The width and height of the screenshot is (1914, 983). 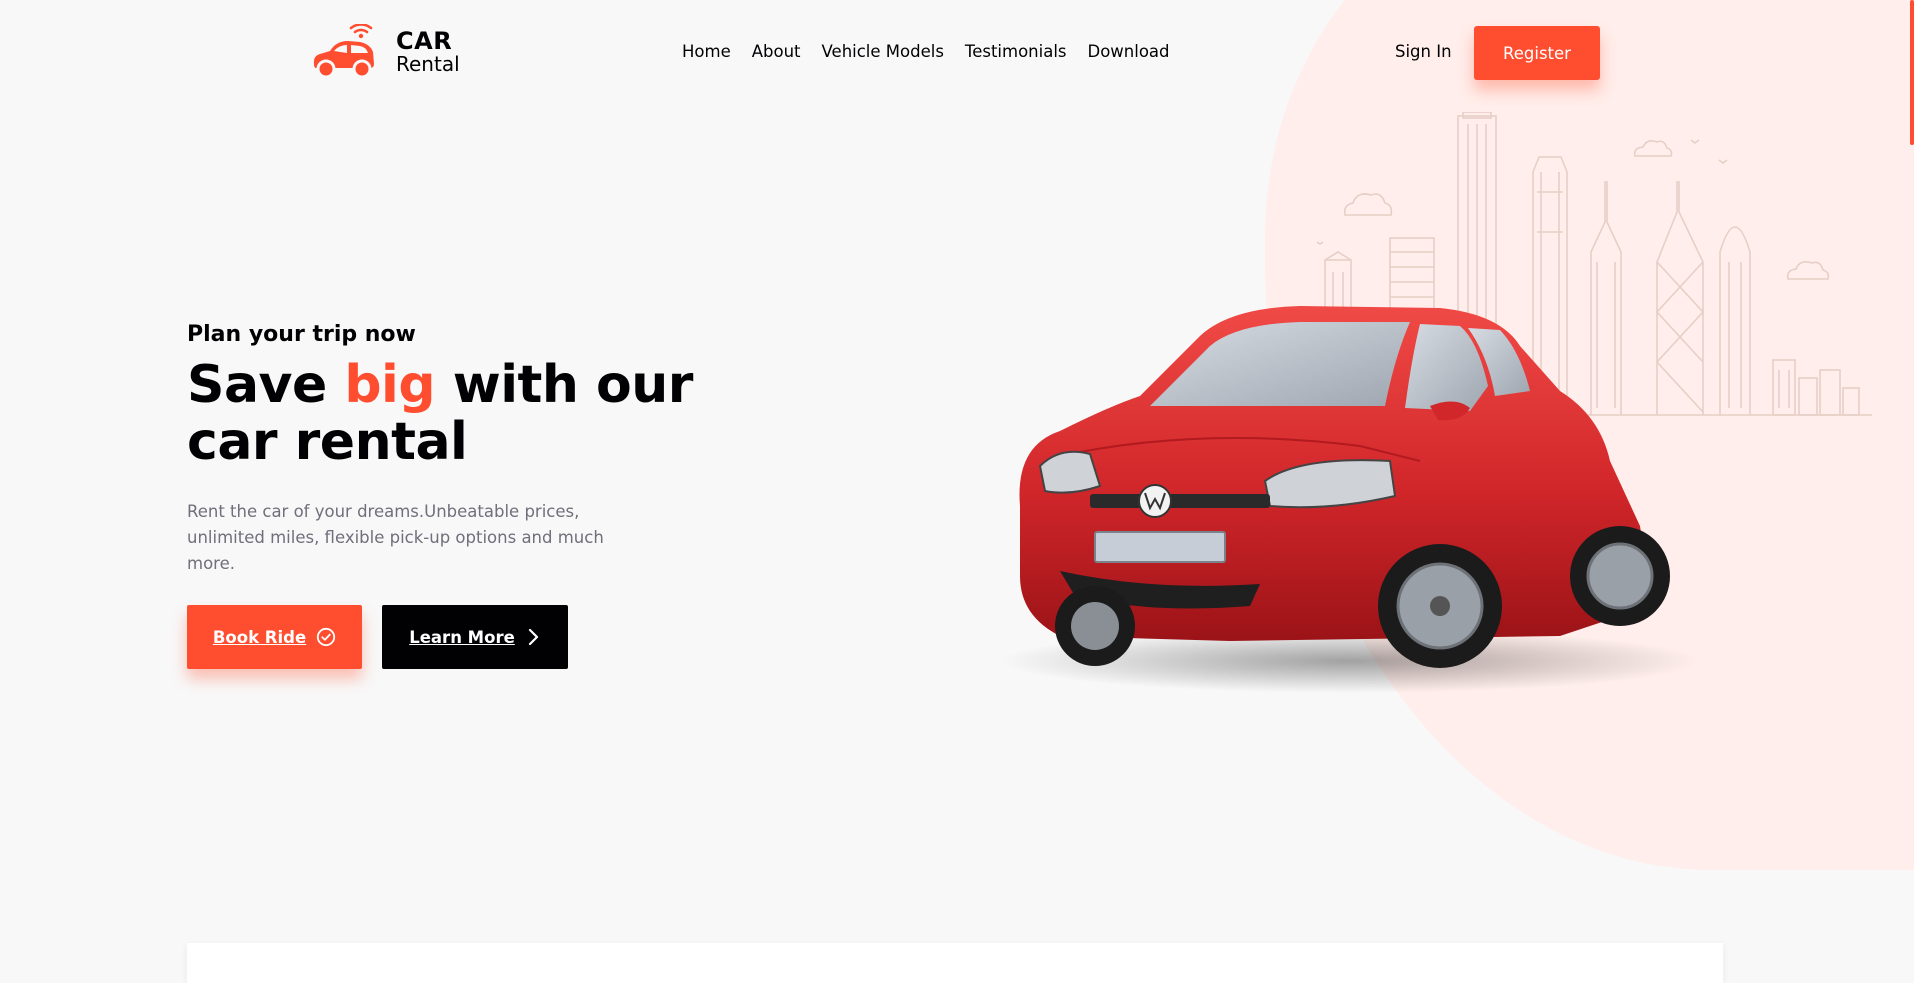 I want to click on nav-link-home: Home, so click(x=706, y=51).